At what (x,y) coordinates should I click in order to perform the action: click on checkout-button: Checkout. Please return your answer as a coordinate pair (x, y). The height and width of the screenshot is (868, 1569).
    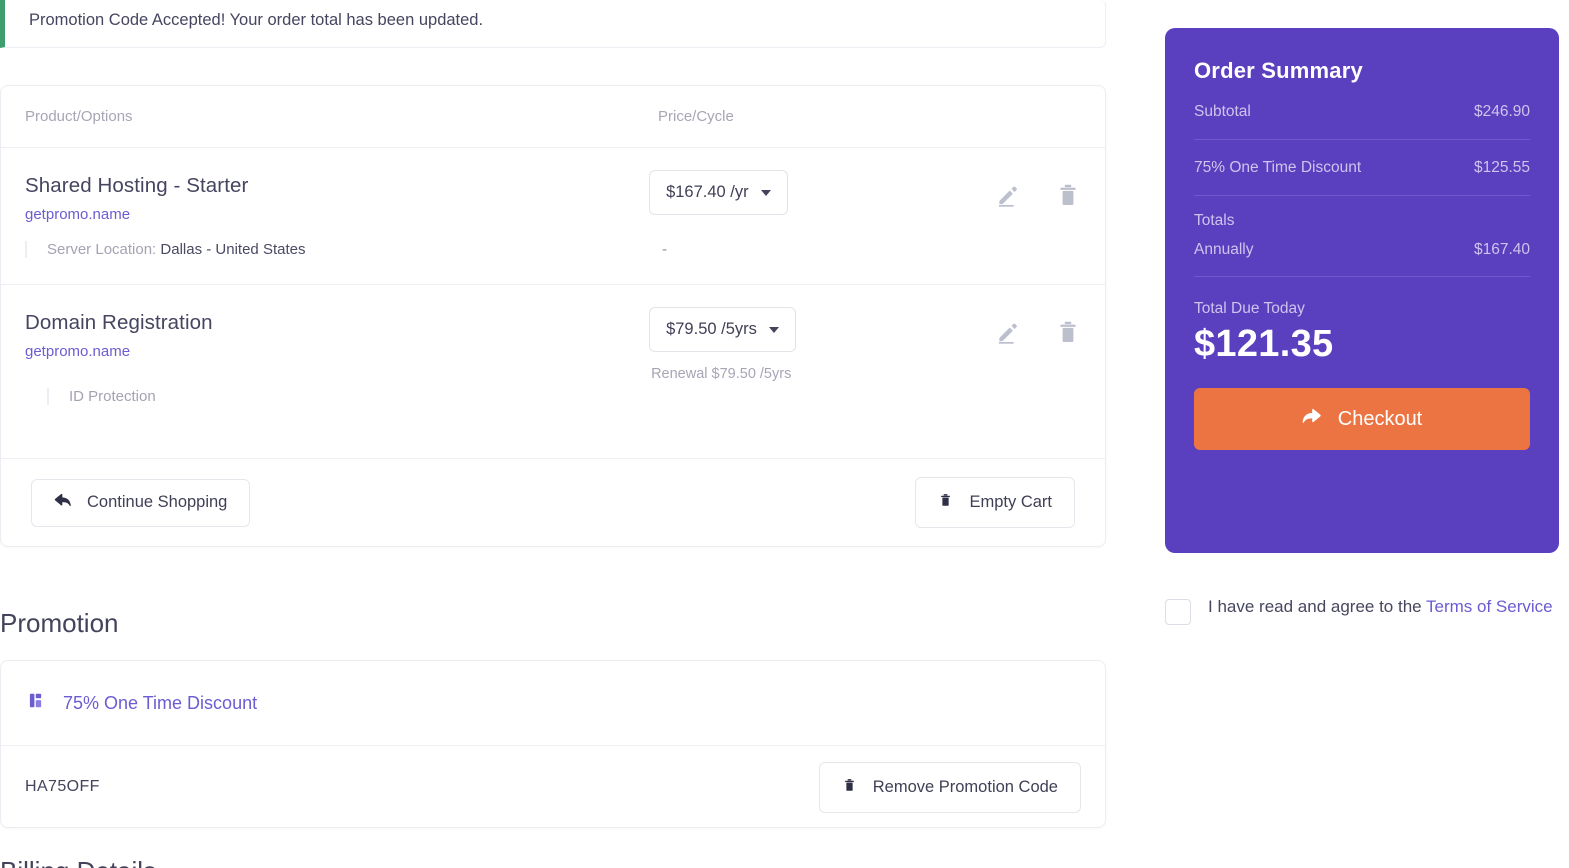
    Looking at the image, I should click on (1362, 419).